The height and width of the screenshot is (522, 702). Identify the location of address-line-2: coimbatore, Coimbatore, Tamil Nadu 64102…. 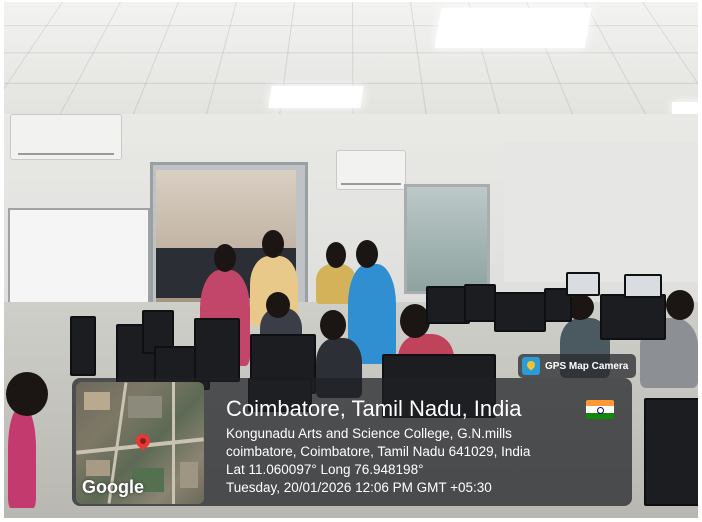
(378, 451).